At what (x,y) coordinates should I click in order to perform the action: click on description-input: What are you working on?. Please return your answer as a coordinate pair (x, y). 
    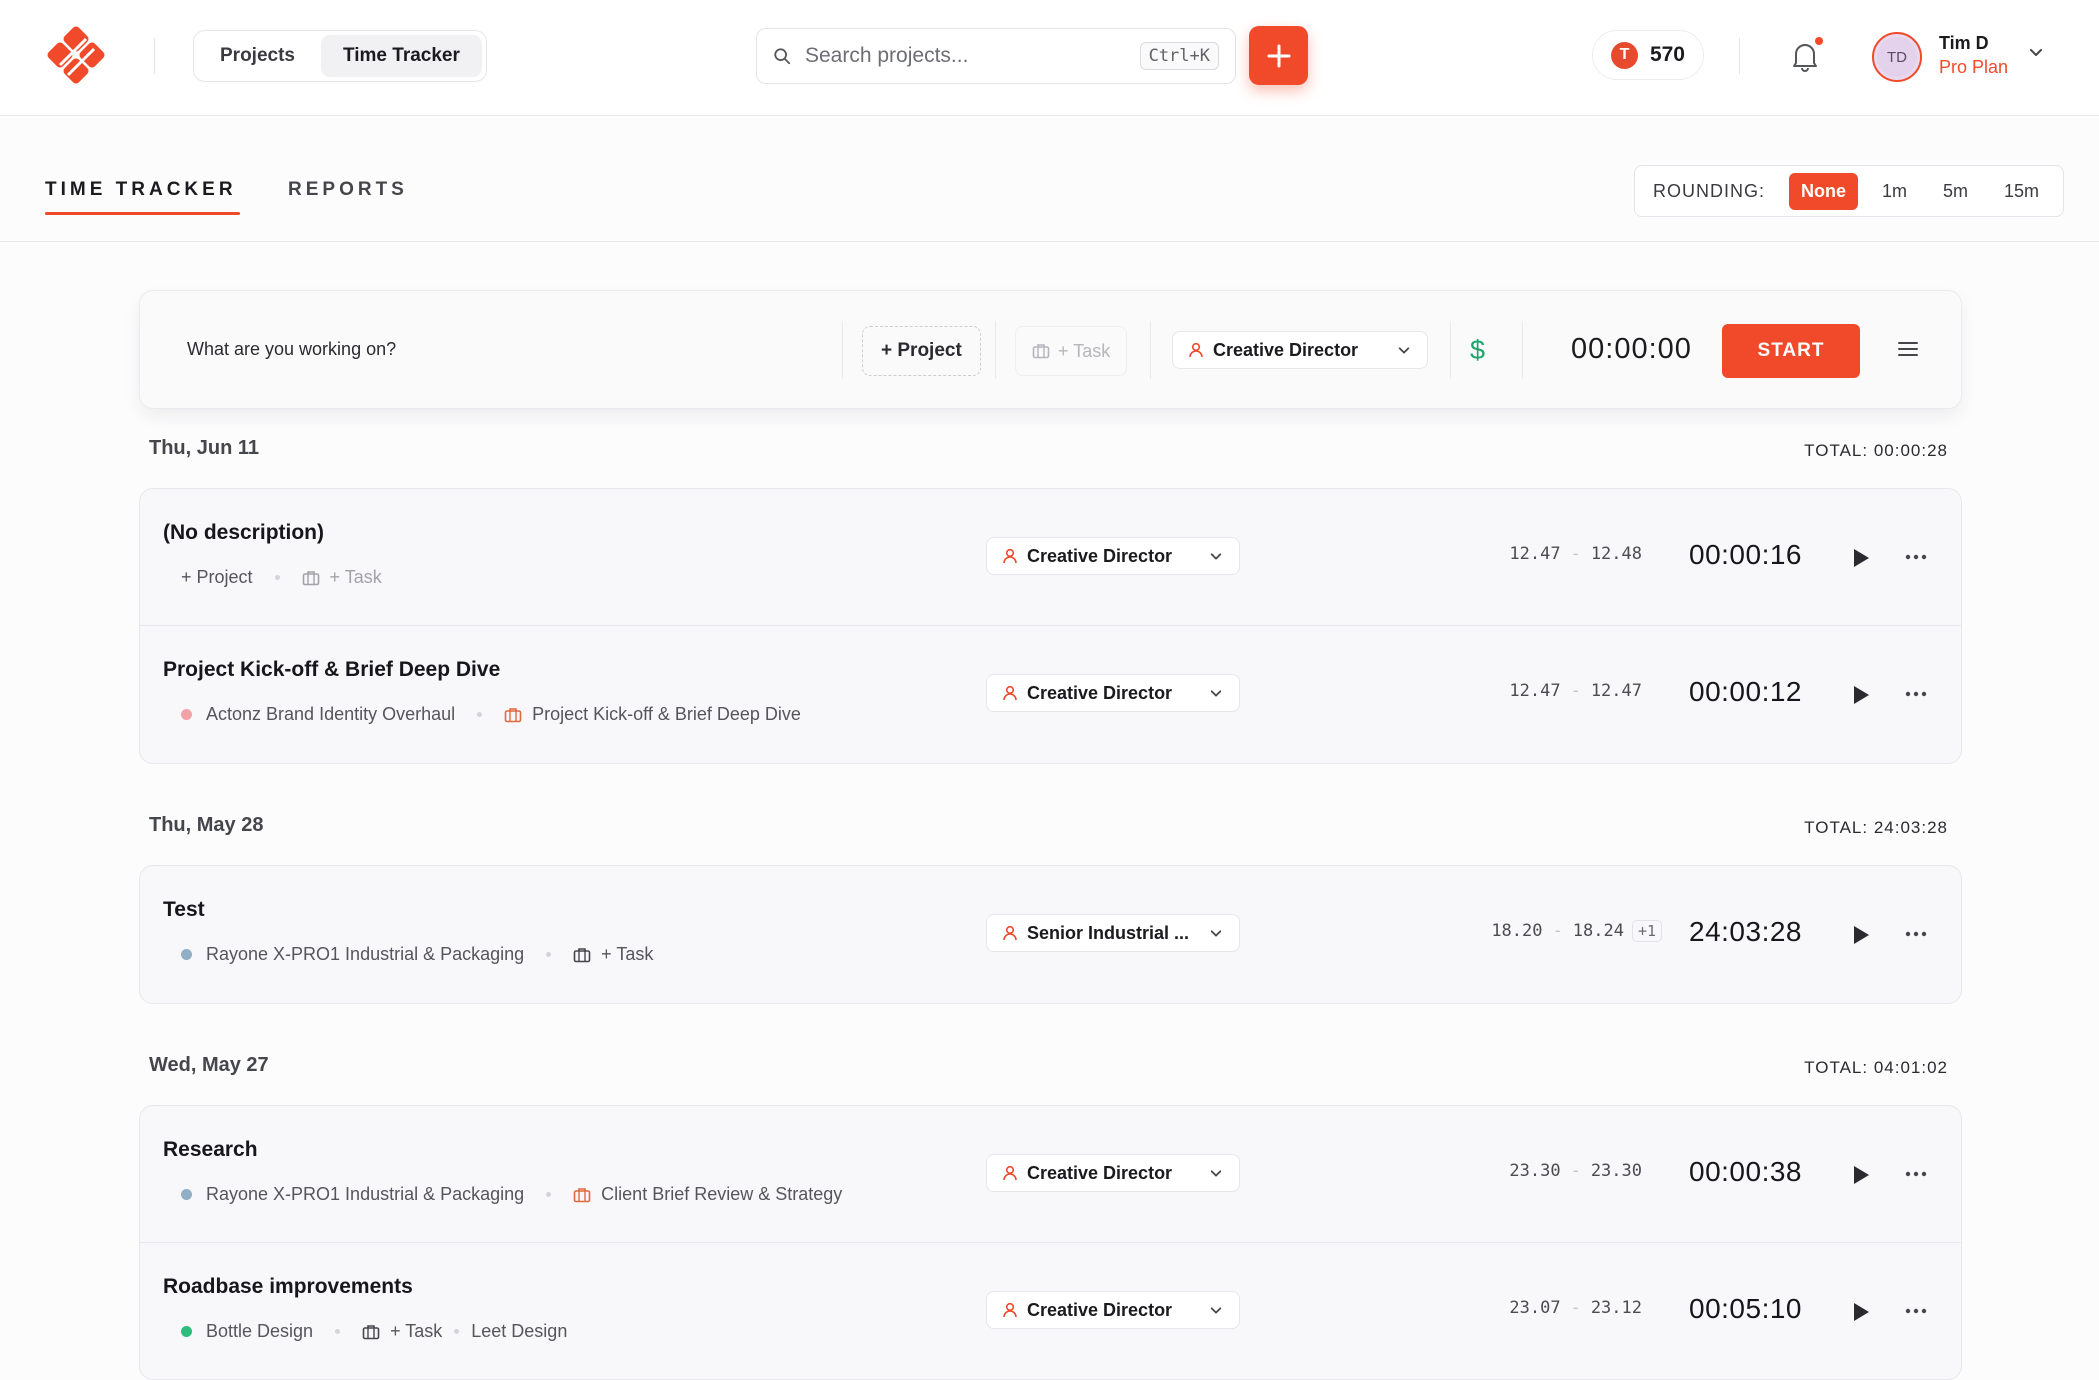
    Looking at the image, I should click on (291, 349).